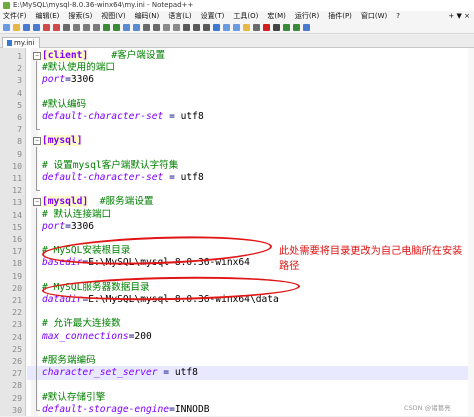 The height and width of the screenshot is (417, 474). What do you see at coordinates (256, 27) in the screenshot?
I see `monitor-icon` at bounding box center [256, 27].